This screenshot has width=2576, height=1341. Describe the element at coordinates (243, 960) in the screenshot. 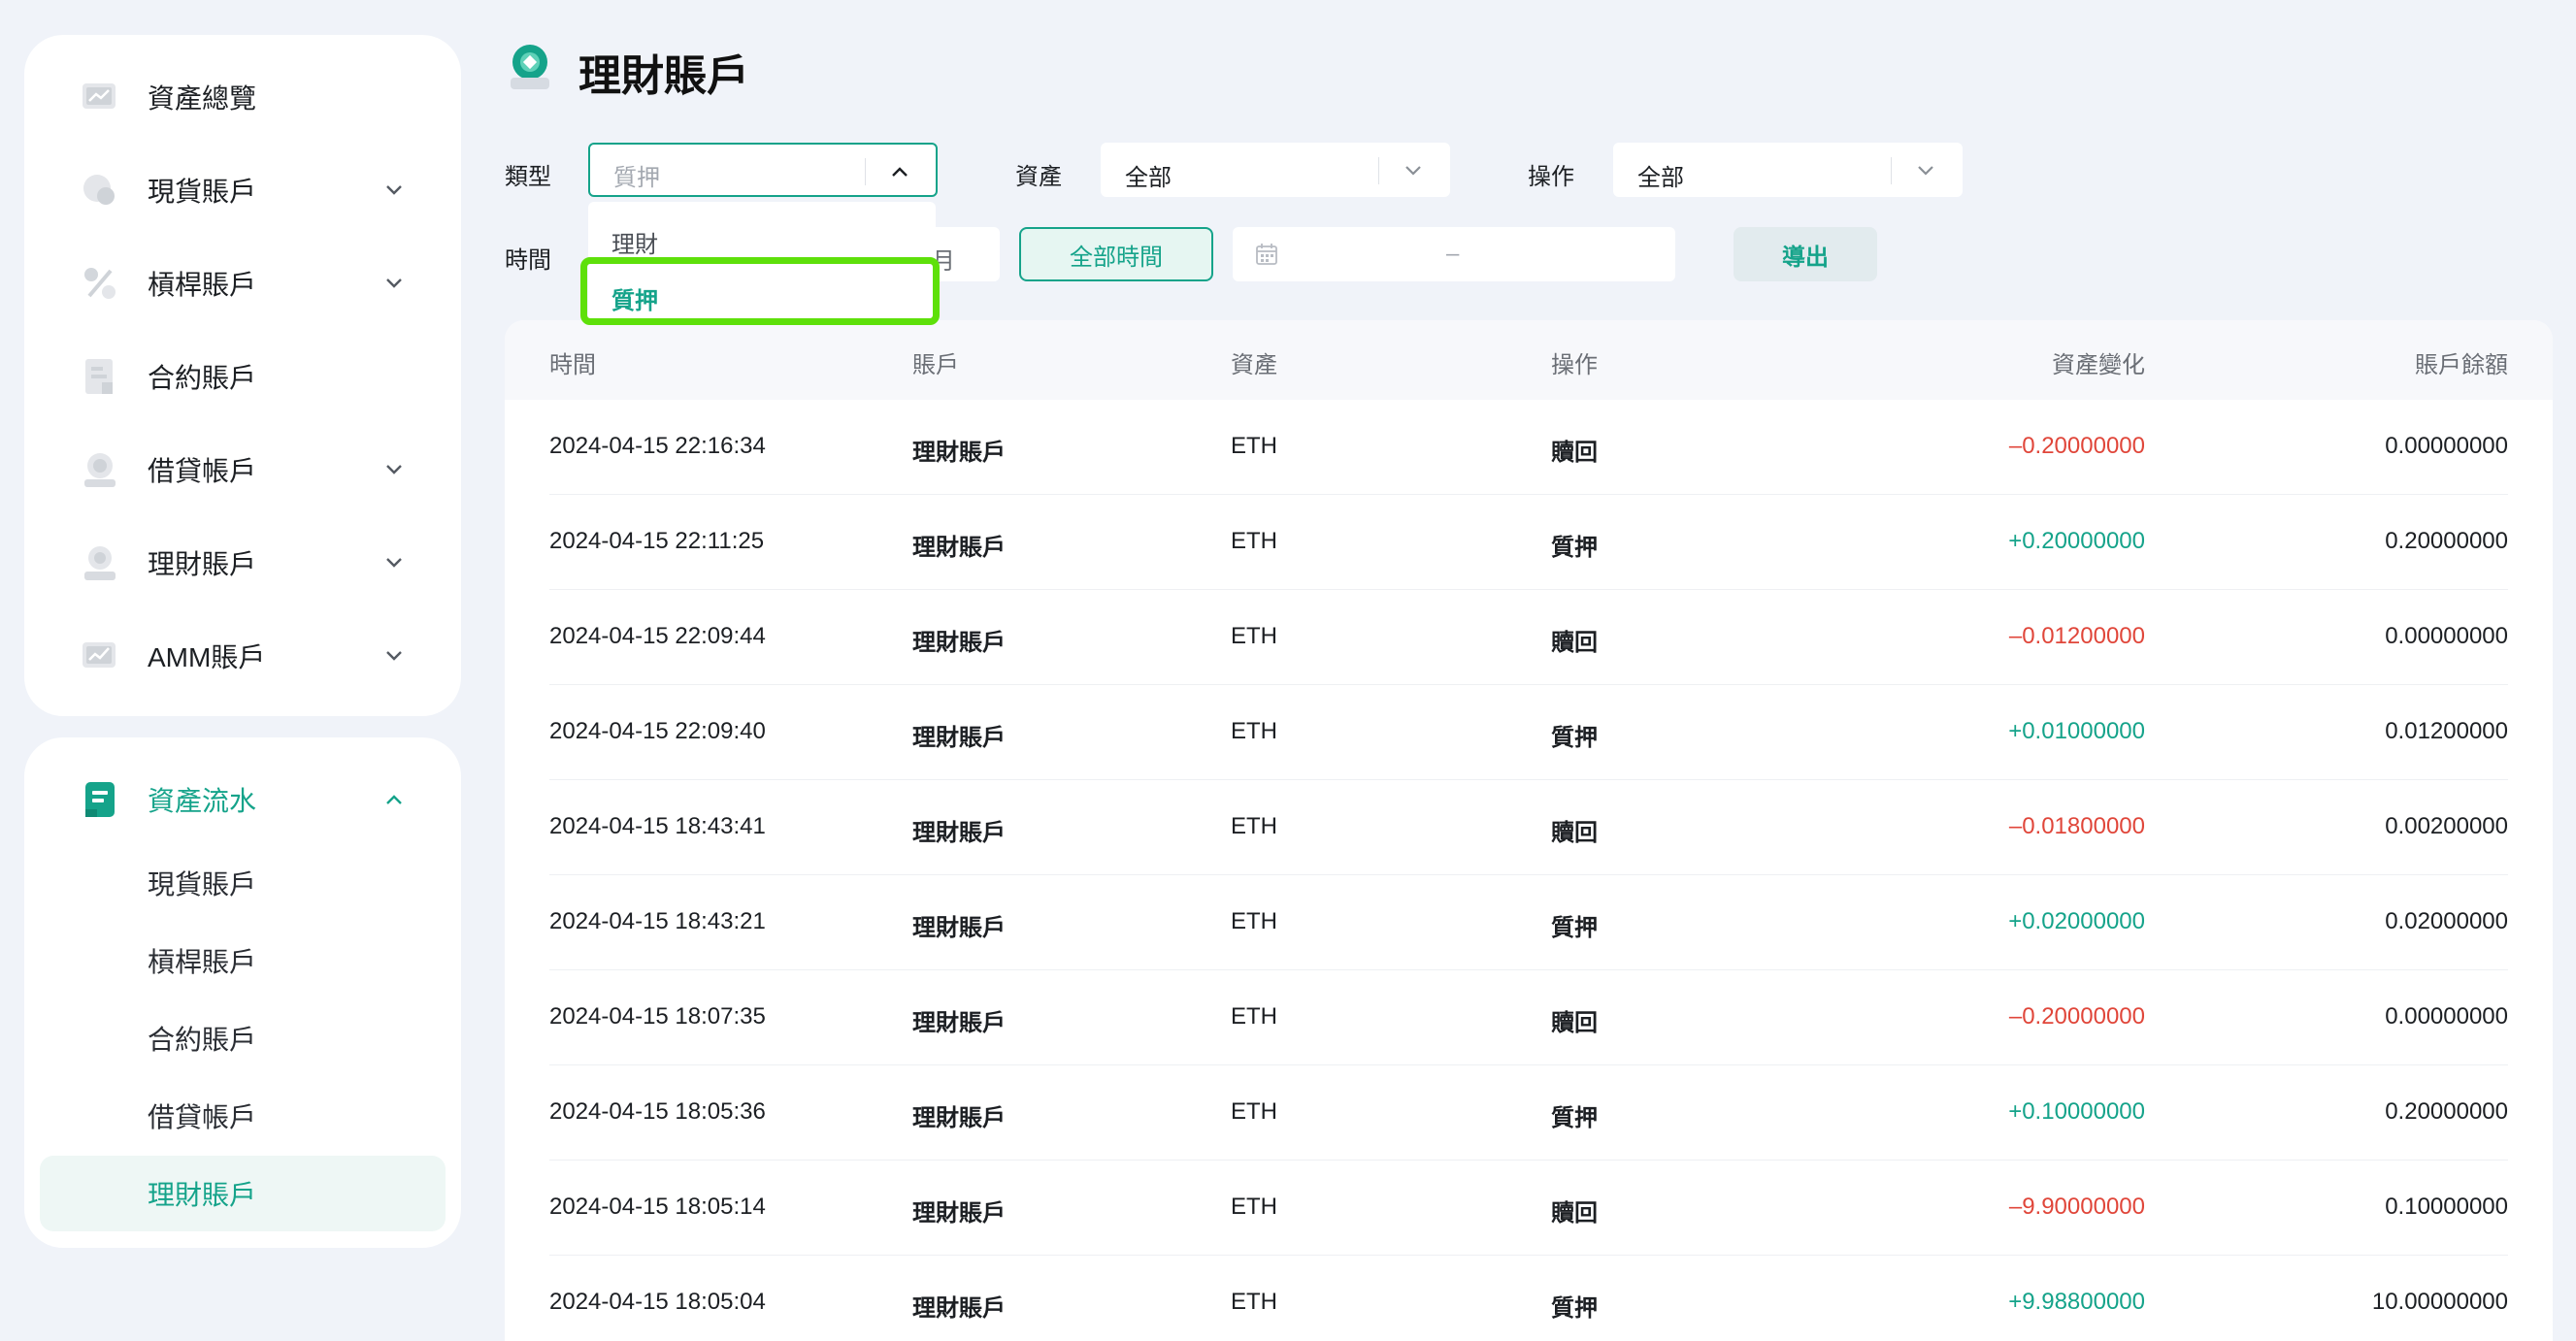

I see `sidebar-subitem-margin: 槓桿賬戶` at that location.